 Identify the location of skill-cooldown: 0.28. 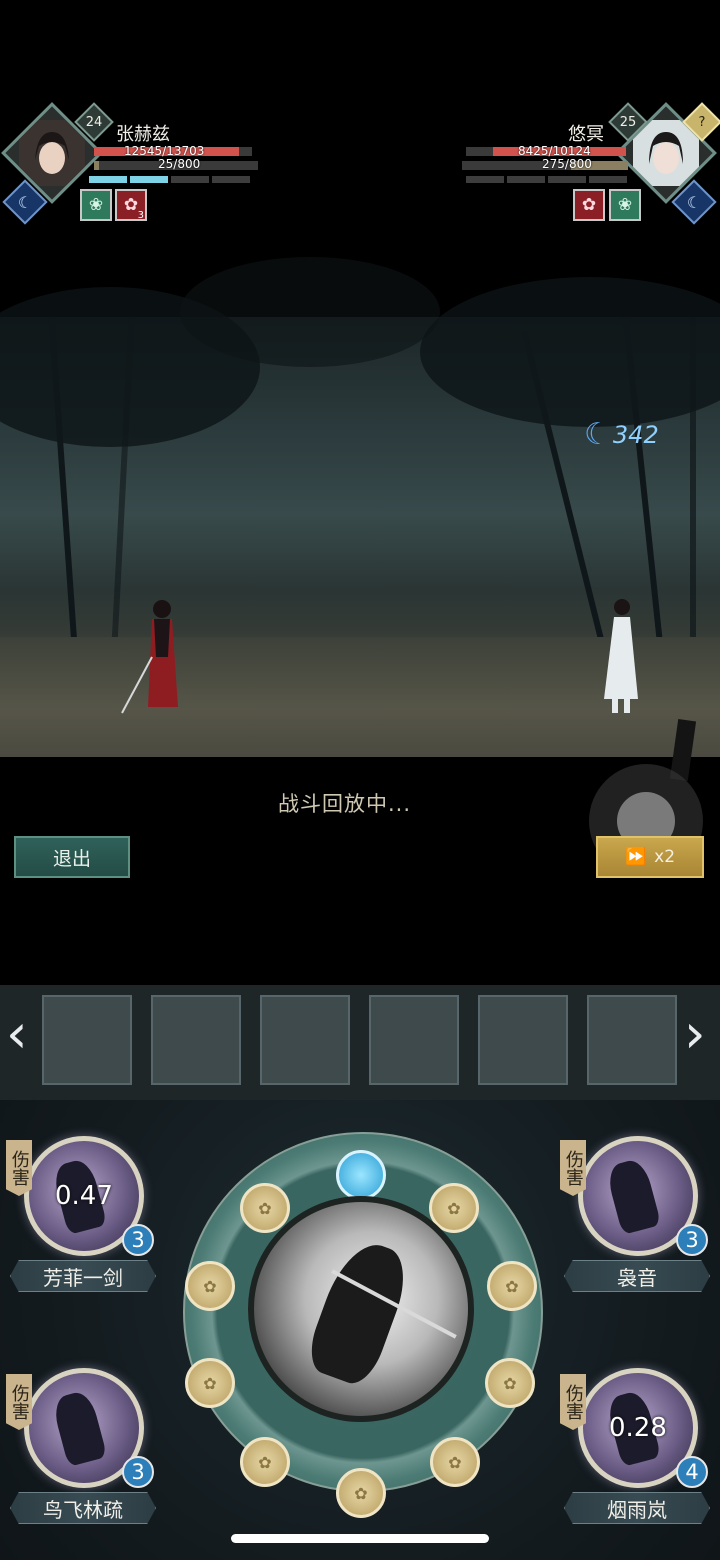
(638, 1428).